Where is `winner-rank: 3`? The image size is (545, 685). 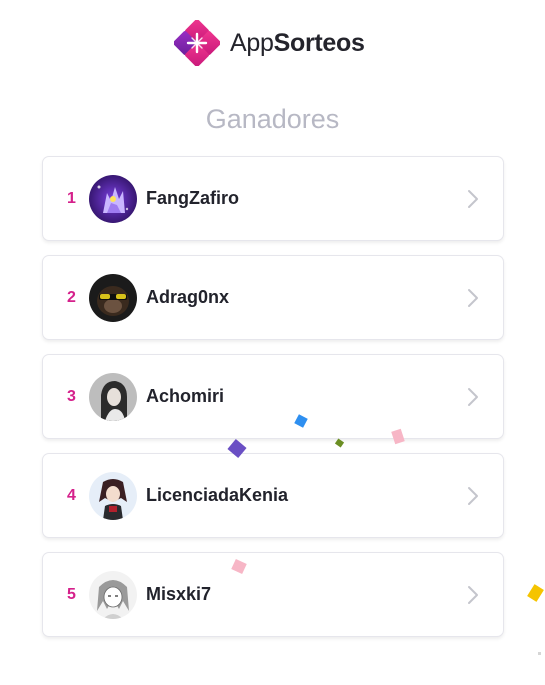
winner-rank: 3 is located at coordinates (71, 396).